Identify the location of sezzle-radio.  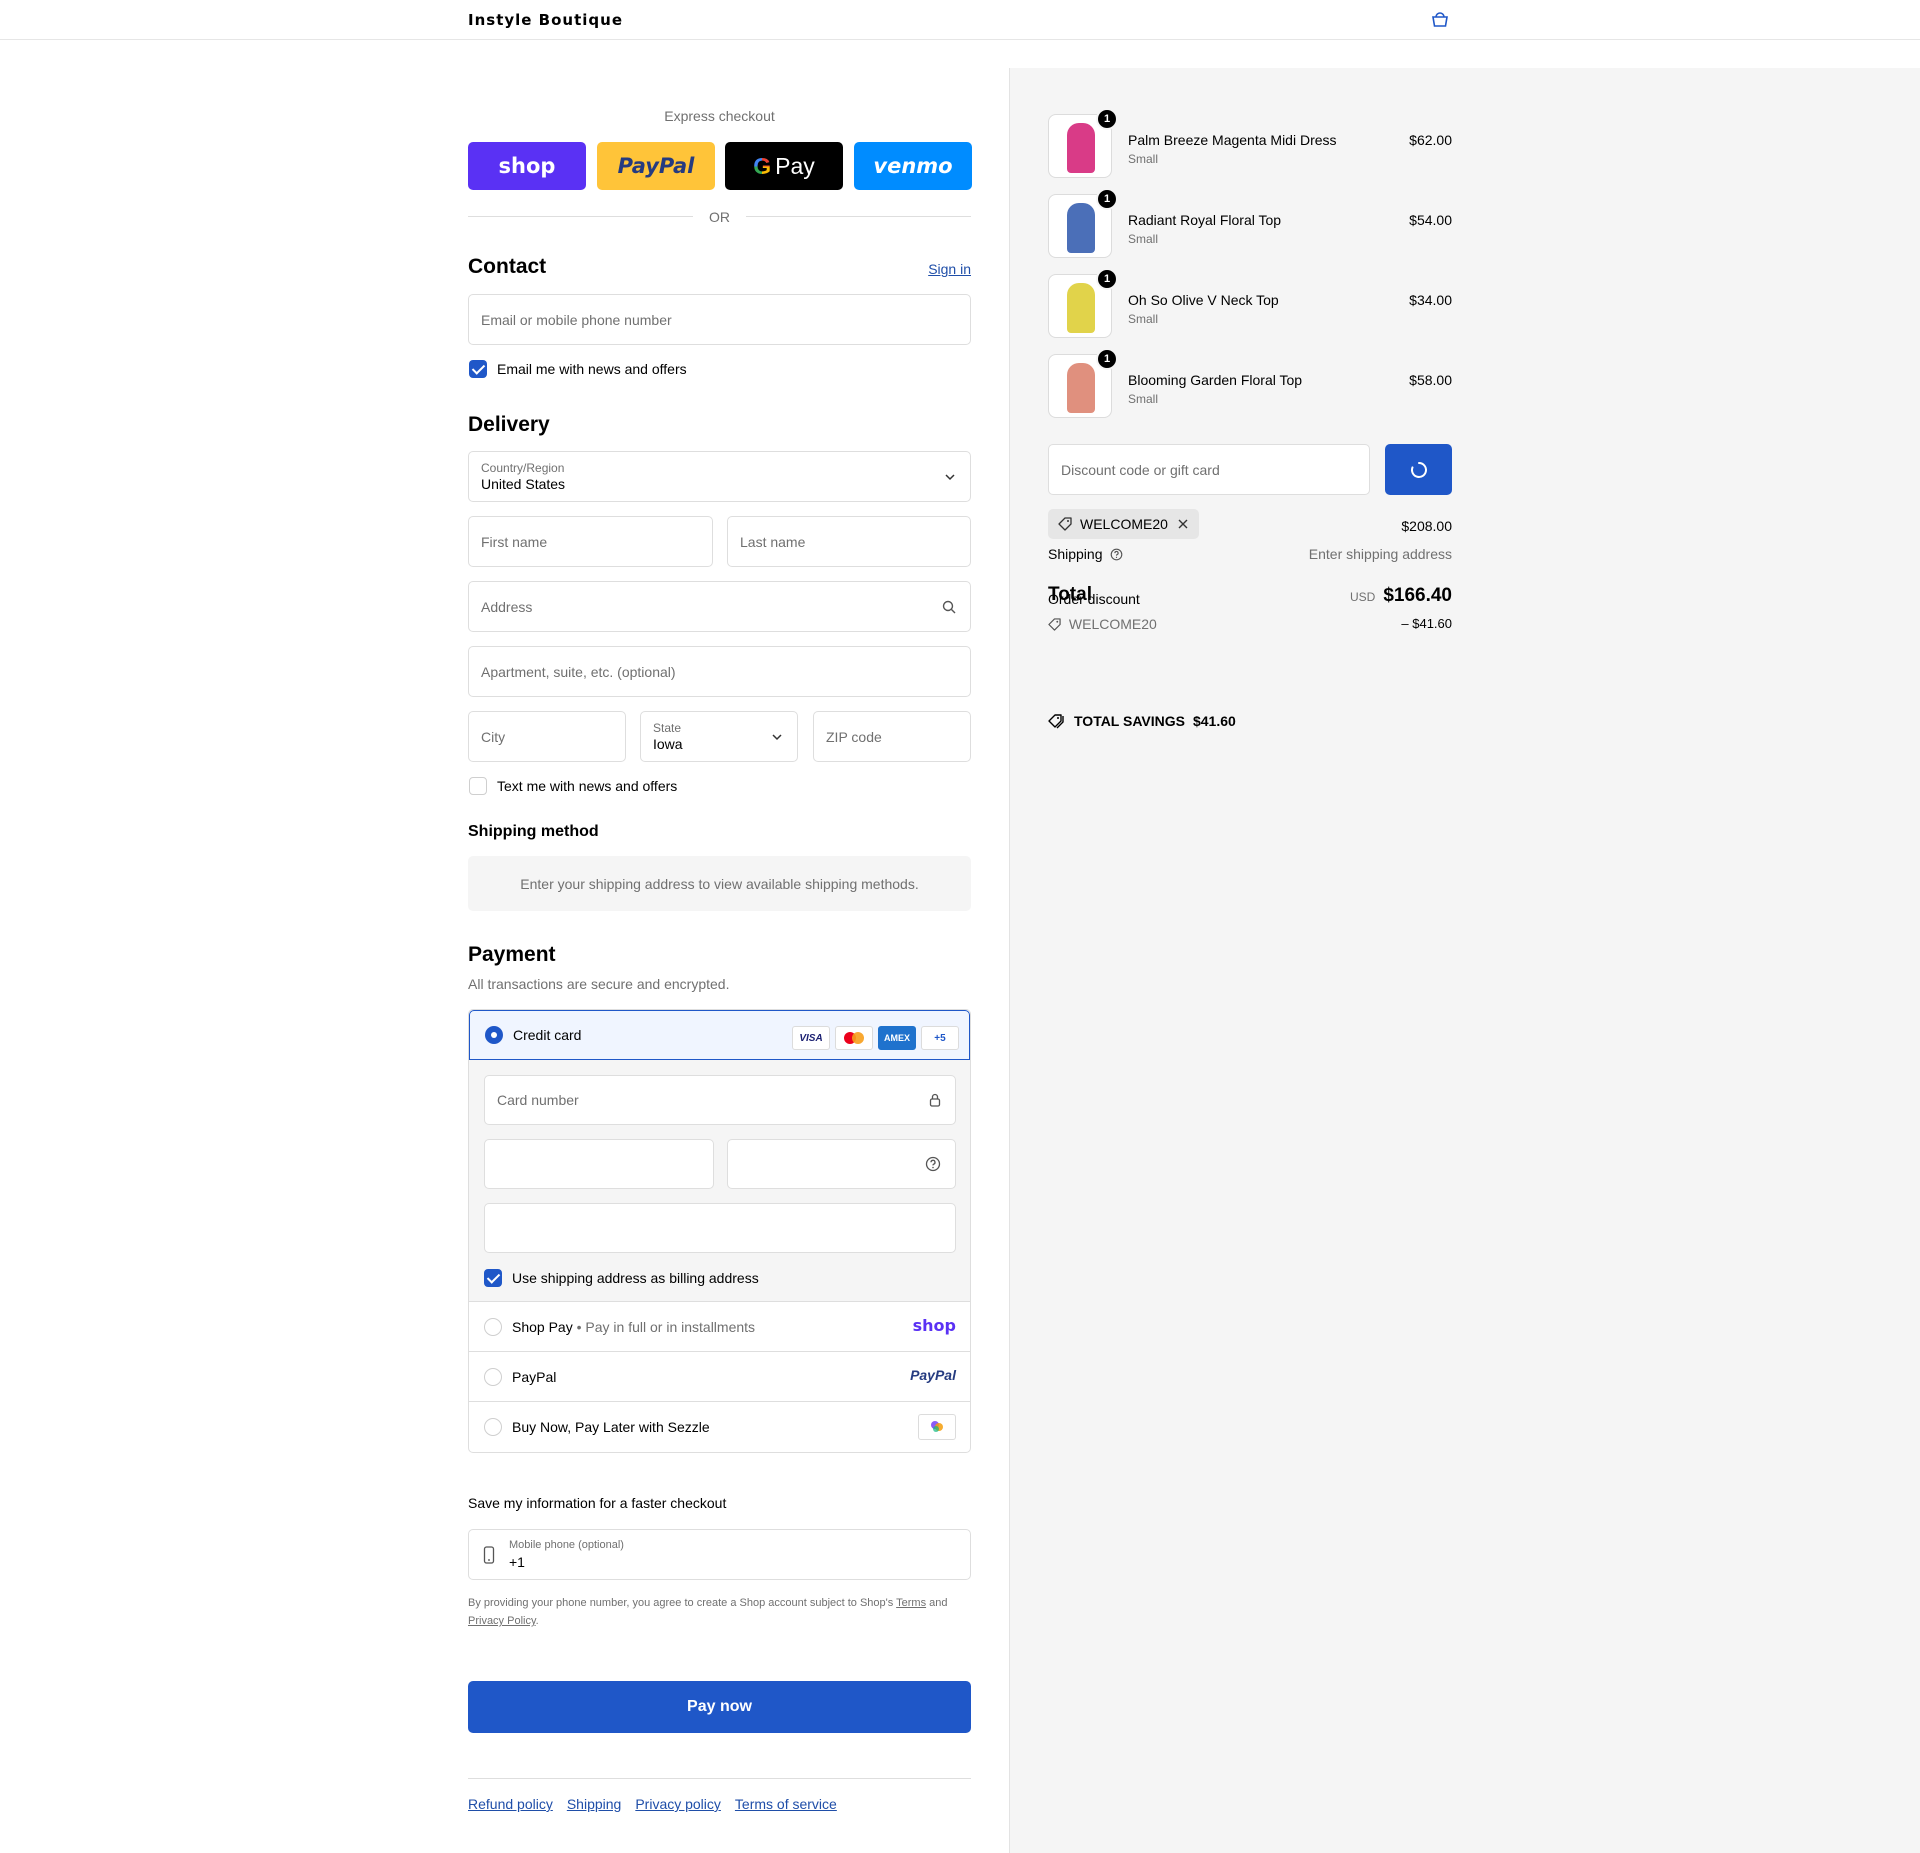
(493, 1427).